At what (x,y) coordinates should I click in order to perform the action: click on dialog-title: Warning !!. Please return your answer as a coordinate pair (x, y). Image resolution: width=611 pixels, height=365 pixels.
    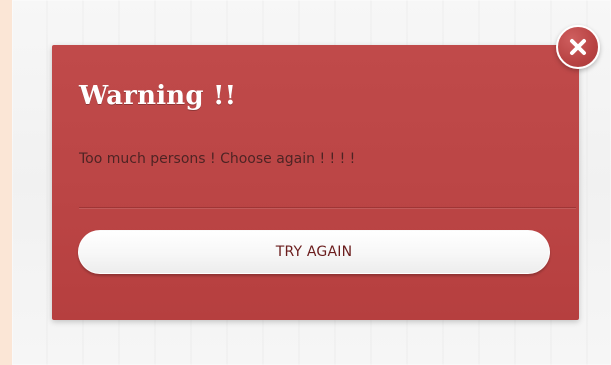
    Looking at the image, I should click on (158, 96).